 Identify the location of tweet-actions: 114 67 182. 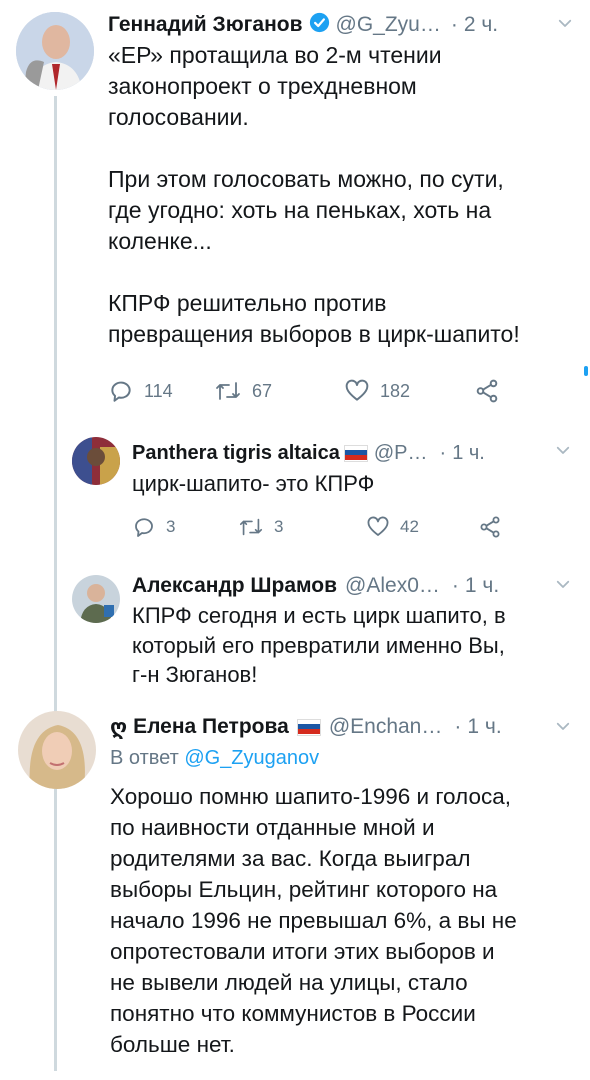
(304, 391).